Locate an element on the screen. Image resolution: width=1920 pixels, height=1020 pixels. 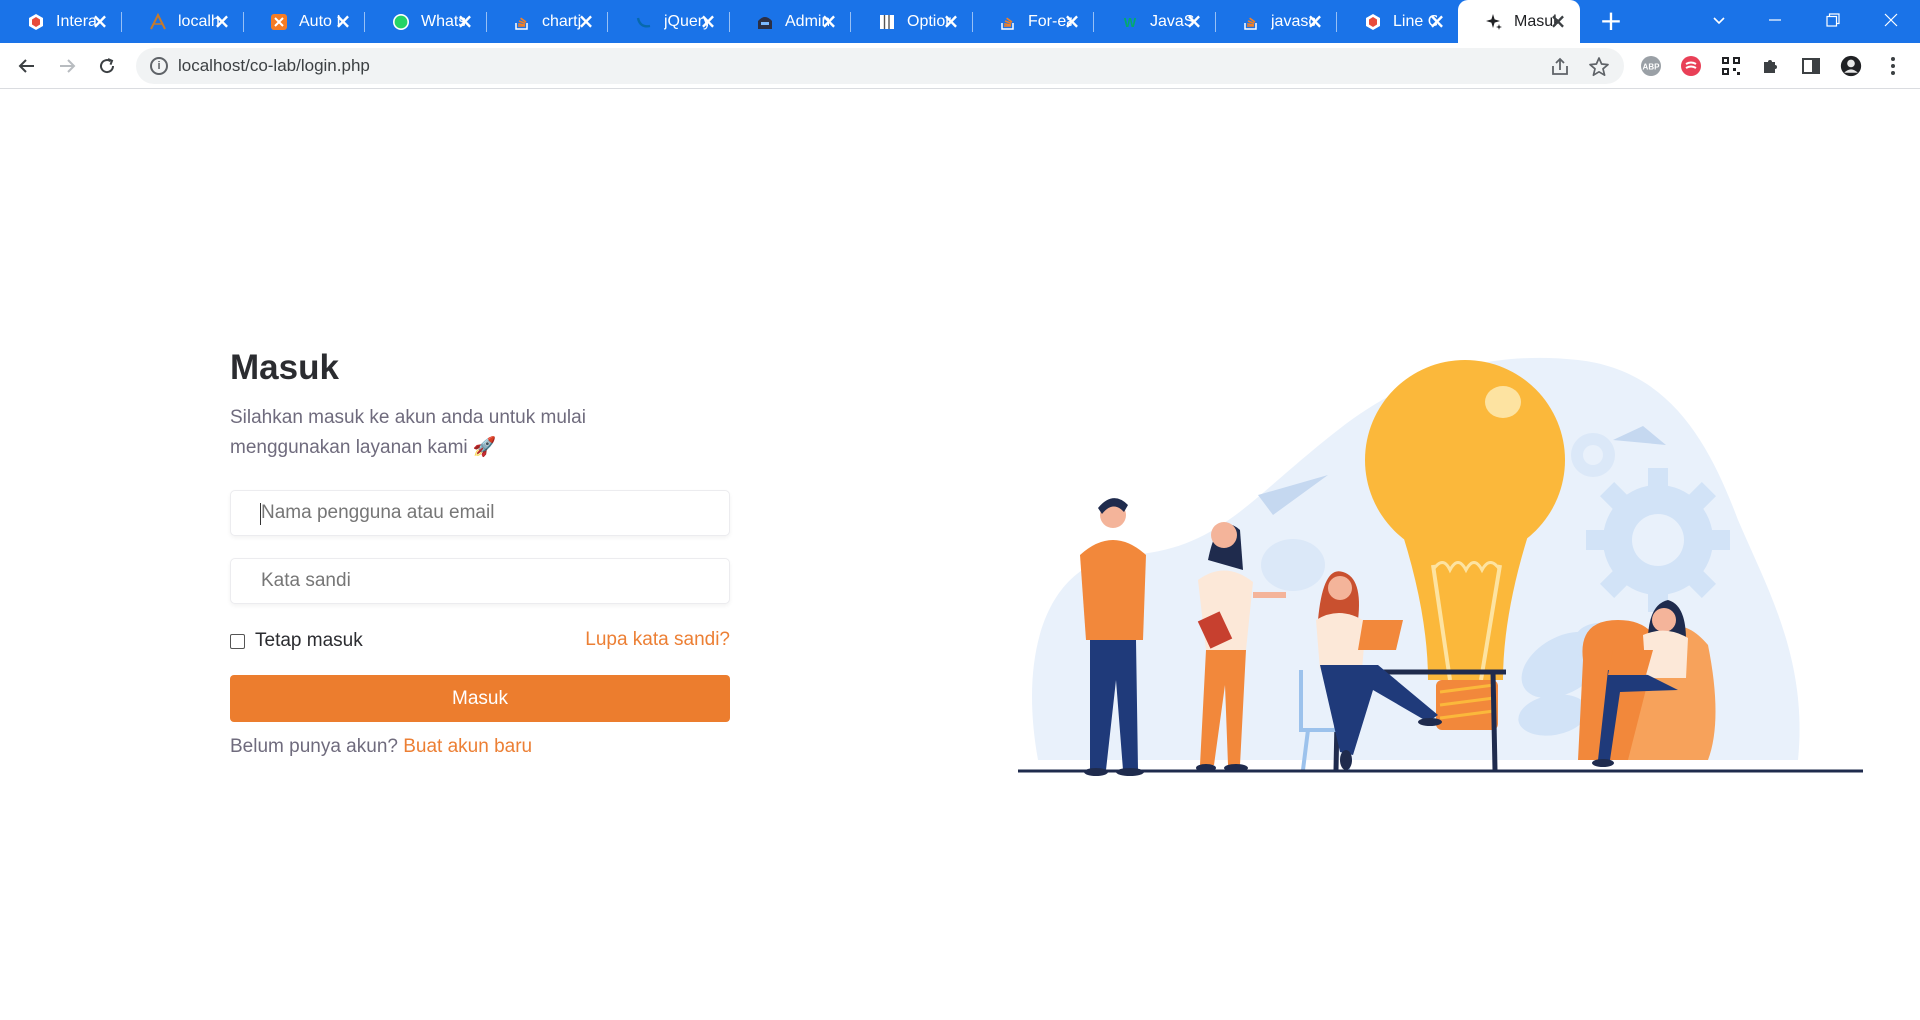
restore-icon is located at coordinates (1833, 20).